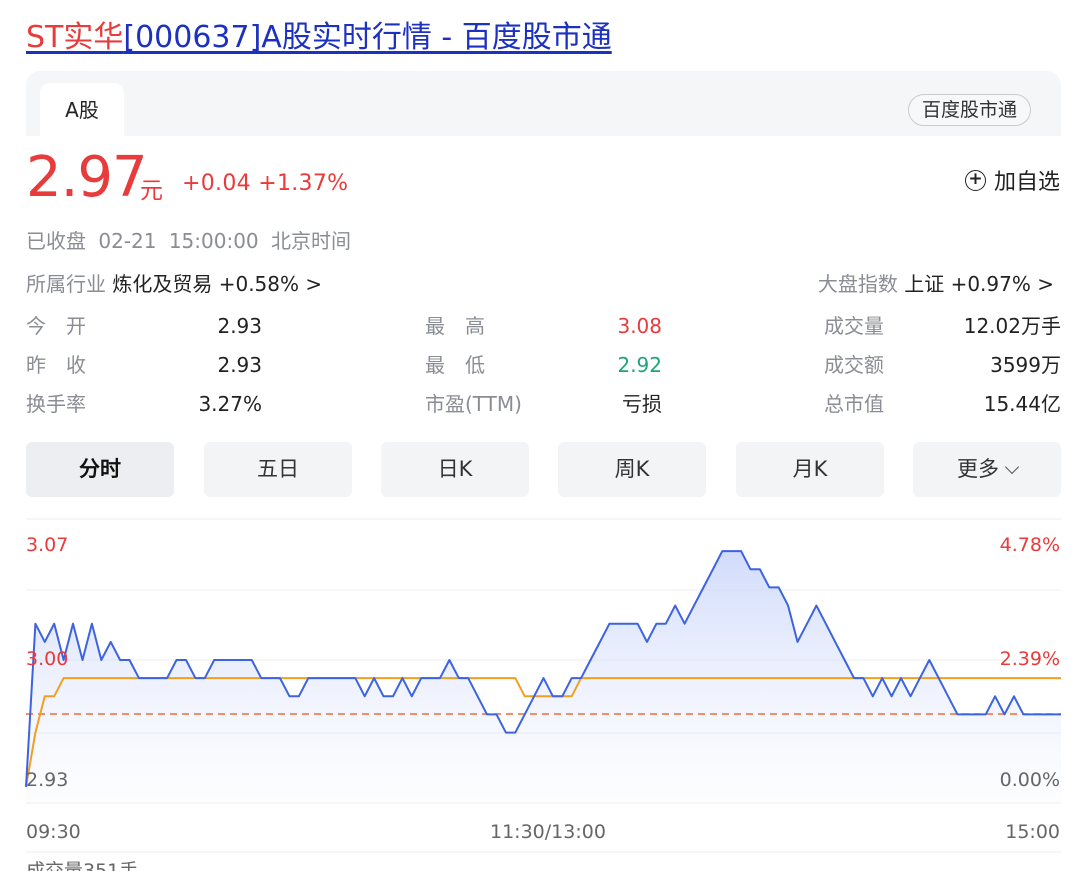 The width and height of the screenshot is (1080, 871). I want to click on y-left-tick: 2.93, so click(47, 780).